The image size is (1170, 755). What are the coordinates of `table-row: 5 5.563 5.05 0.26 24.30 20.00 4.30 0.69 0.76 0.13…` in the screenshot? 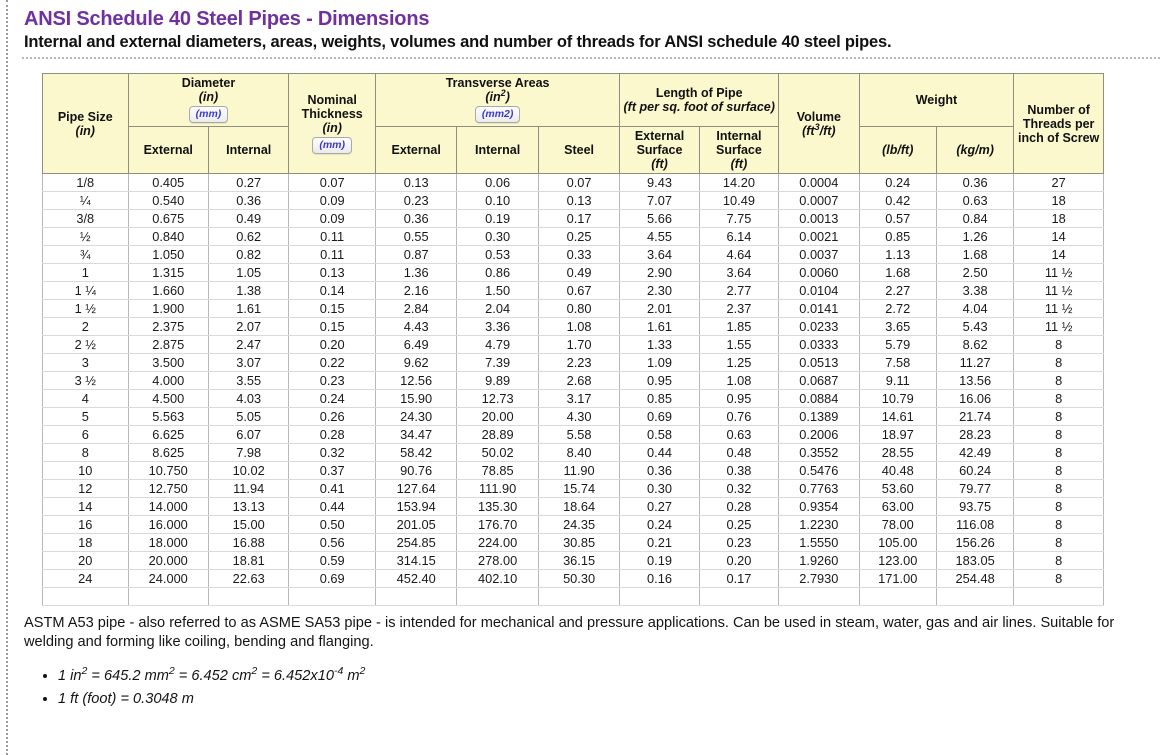 It's located at (573, 416).